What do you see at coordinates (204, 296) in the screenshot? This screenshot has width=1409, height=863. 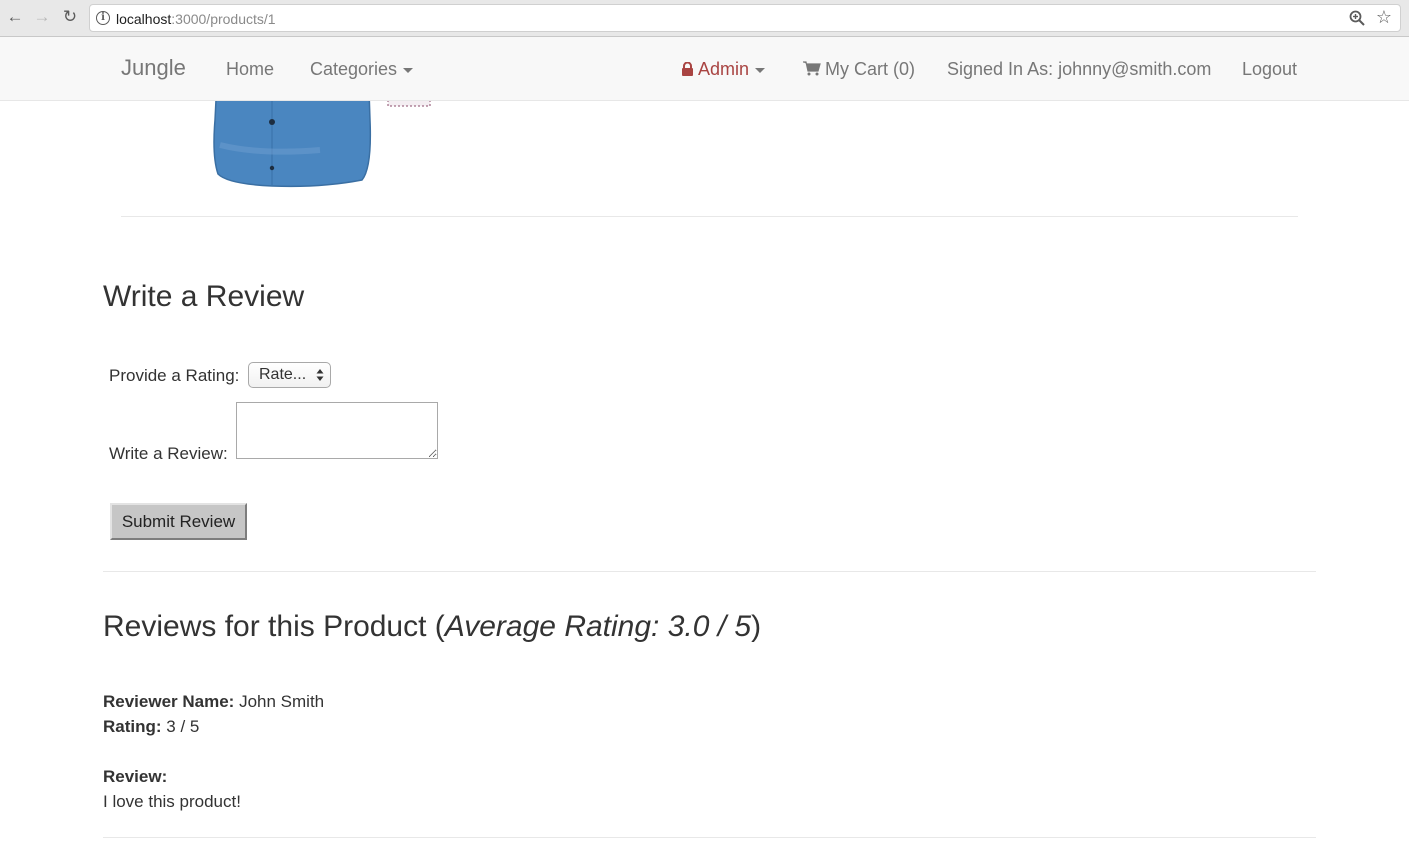 I see `write-review-title: Write a Review` at bounding box center [204, 296].